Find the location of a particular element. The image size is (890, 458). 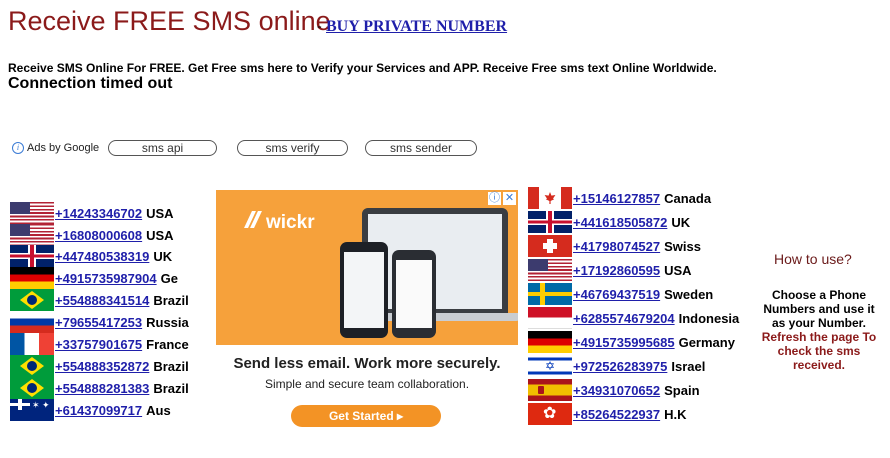

connection-status: Connection timed out is located at coordinates (90, 83).